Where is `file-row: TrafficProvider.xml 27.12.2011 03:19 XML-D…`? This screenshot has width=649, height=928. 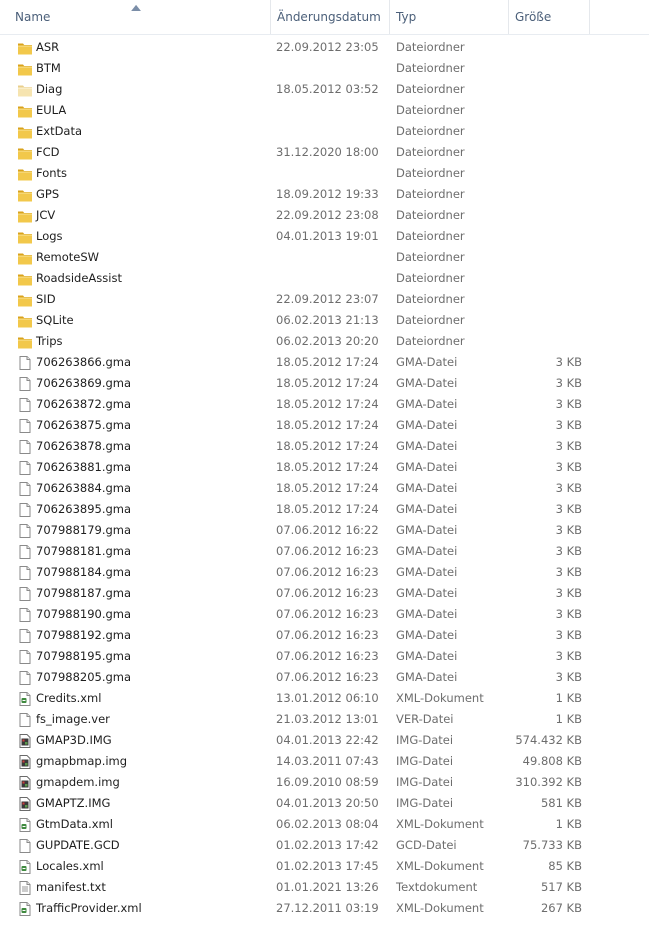 file-row: TrafficProvider.xml 27.12.2011 03:19 XML-D… is located at coordinates (324, 908).